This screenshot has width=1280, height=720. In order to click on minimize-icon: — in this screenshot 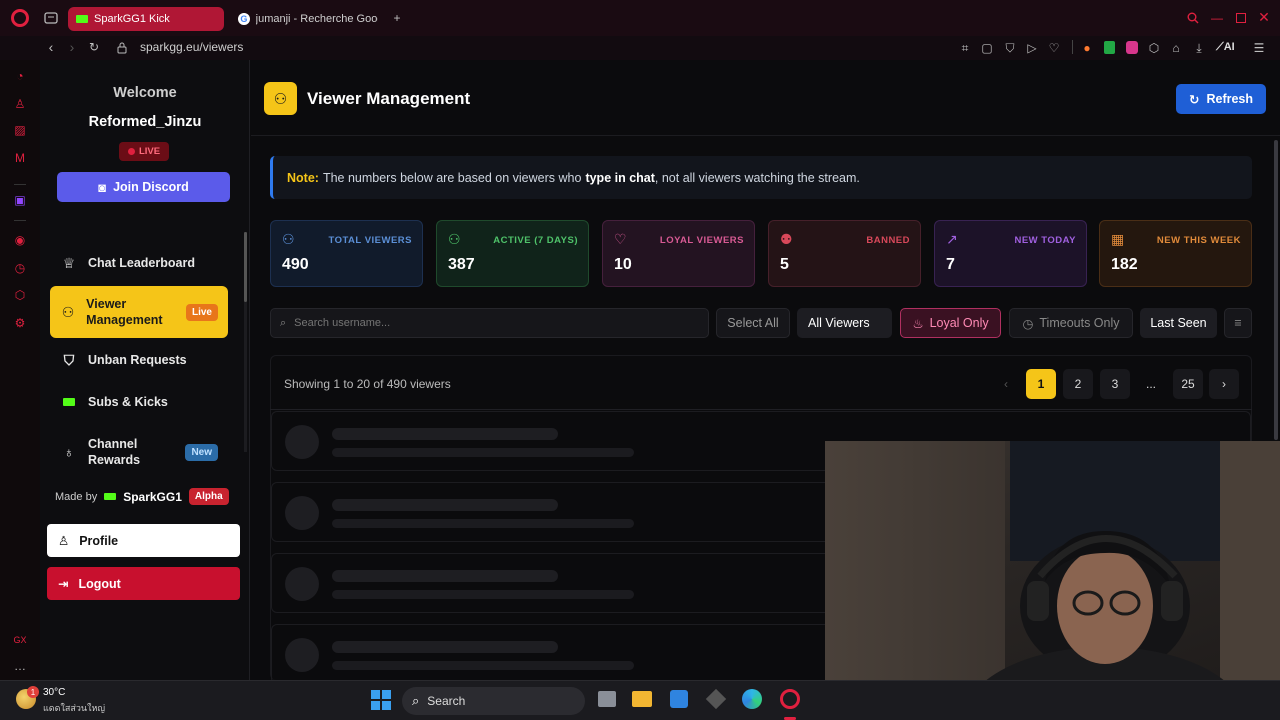, I will do `click(1217, 18)`.